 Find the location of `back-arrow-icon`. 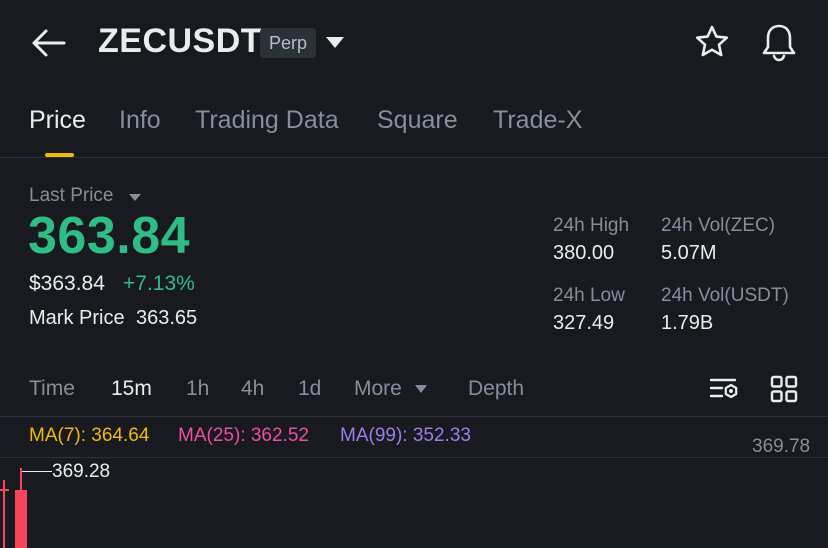

back-arrow-icon is located at coordinates (48, 43).